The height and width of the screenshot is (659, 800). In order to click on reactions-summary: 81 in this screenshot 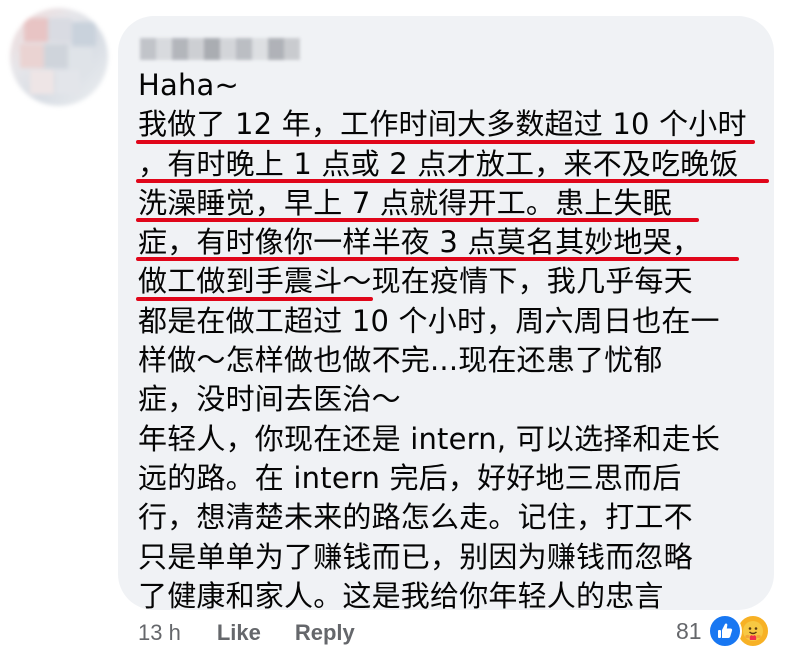, I will do `click(723, 631)`.